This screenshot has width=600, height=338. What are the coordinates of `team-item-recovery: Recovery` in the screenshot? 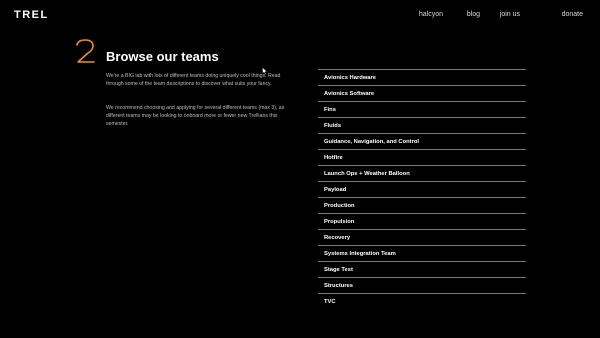 It's located at (422, 238).